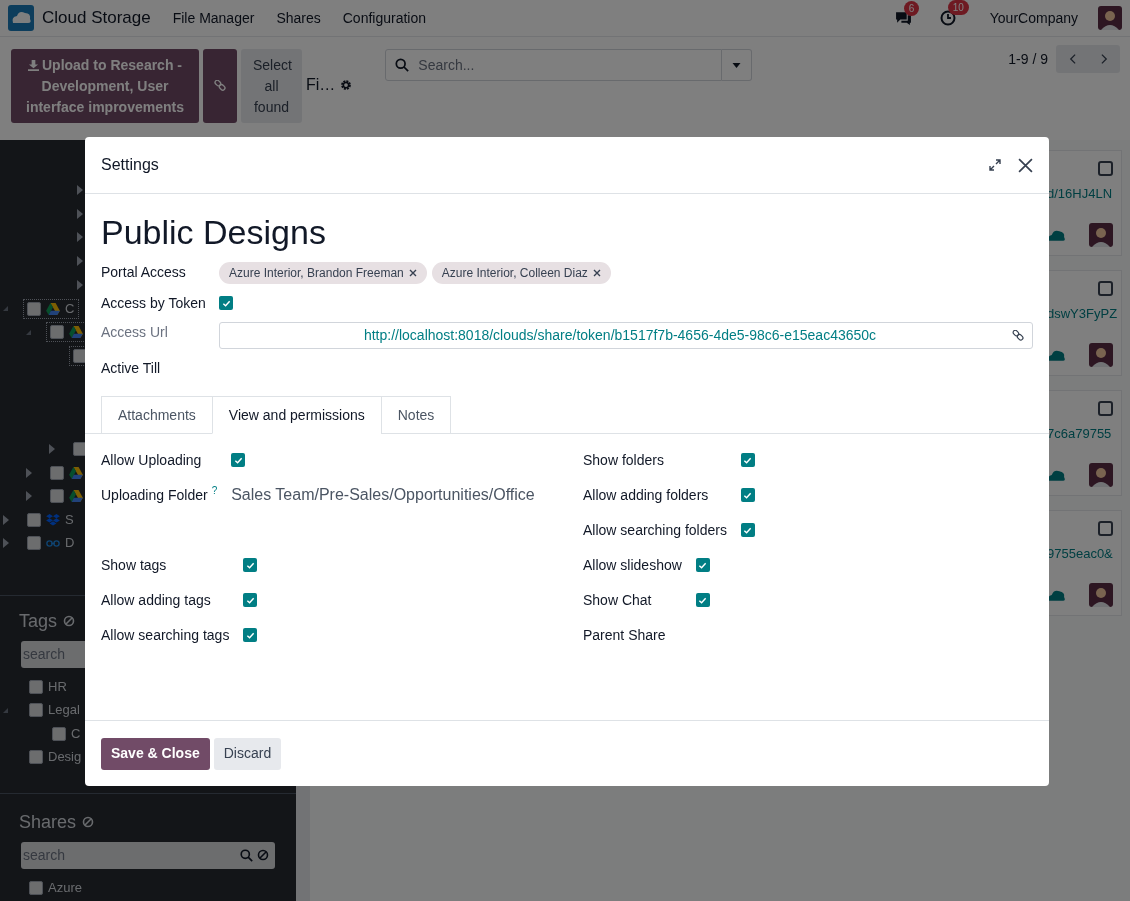 This screenshot has width=1130, height=901. I want to click on menu-item: Configuration, so click(384, 18).